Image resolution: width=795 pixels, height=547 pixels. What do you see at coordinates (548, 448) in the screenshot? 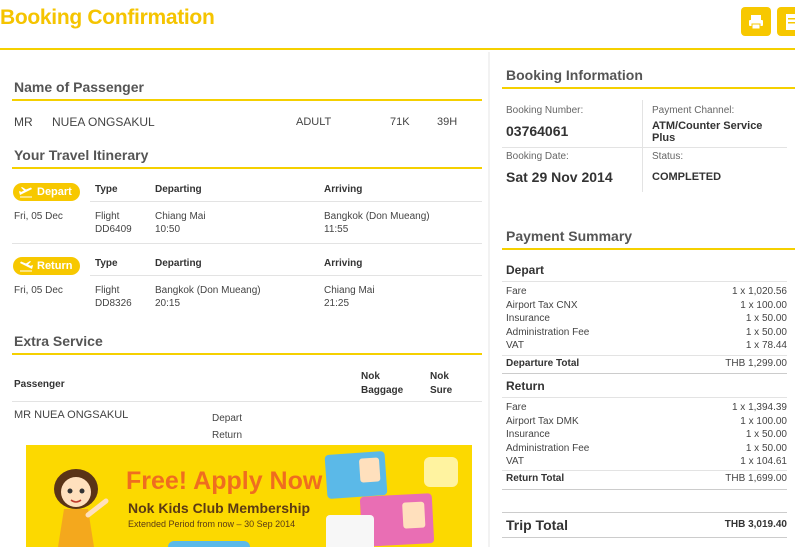
I see `return-fee-item-label: Administration Fee` at bounding box center [548, 448].